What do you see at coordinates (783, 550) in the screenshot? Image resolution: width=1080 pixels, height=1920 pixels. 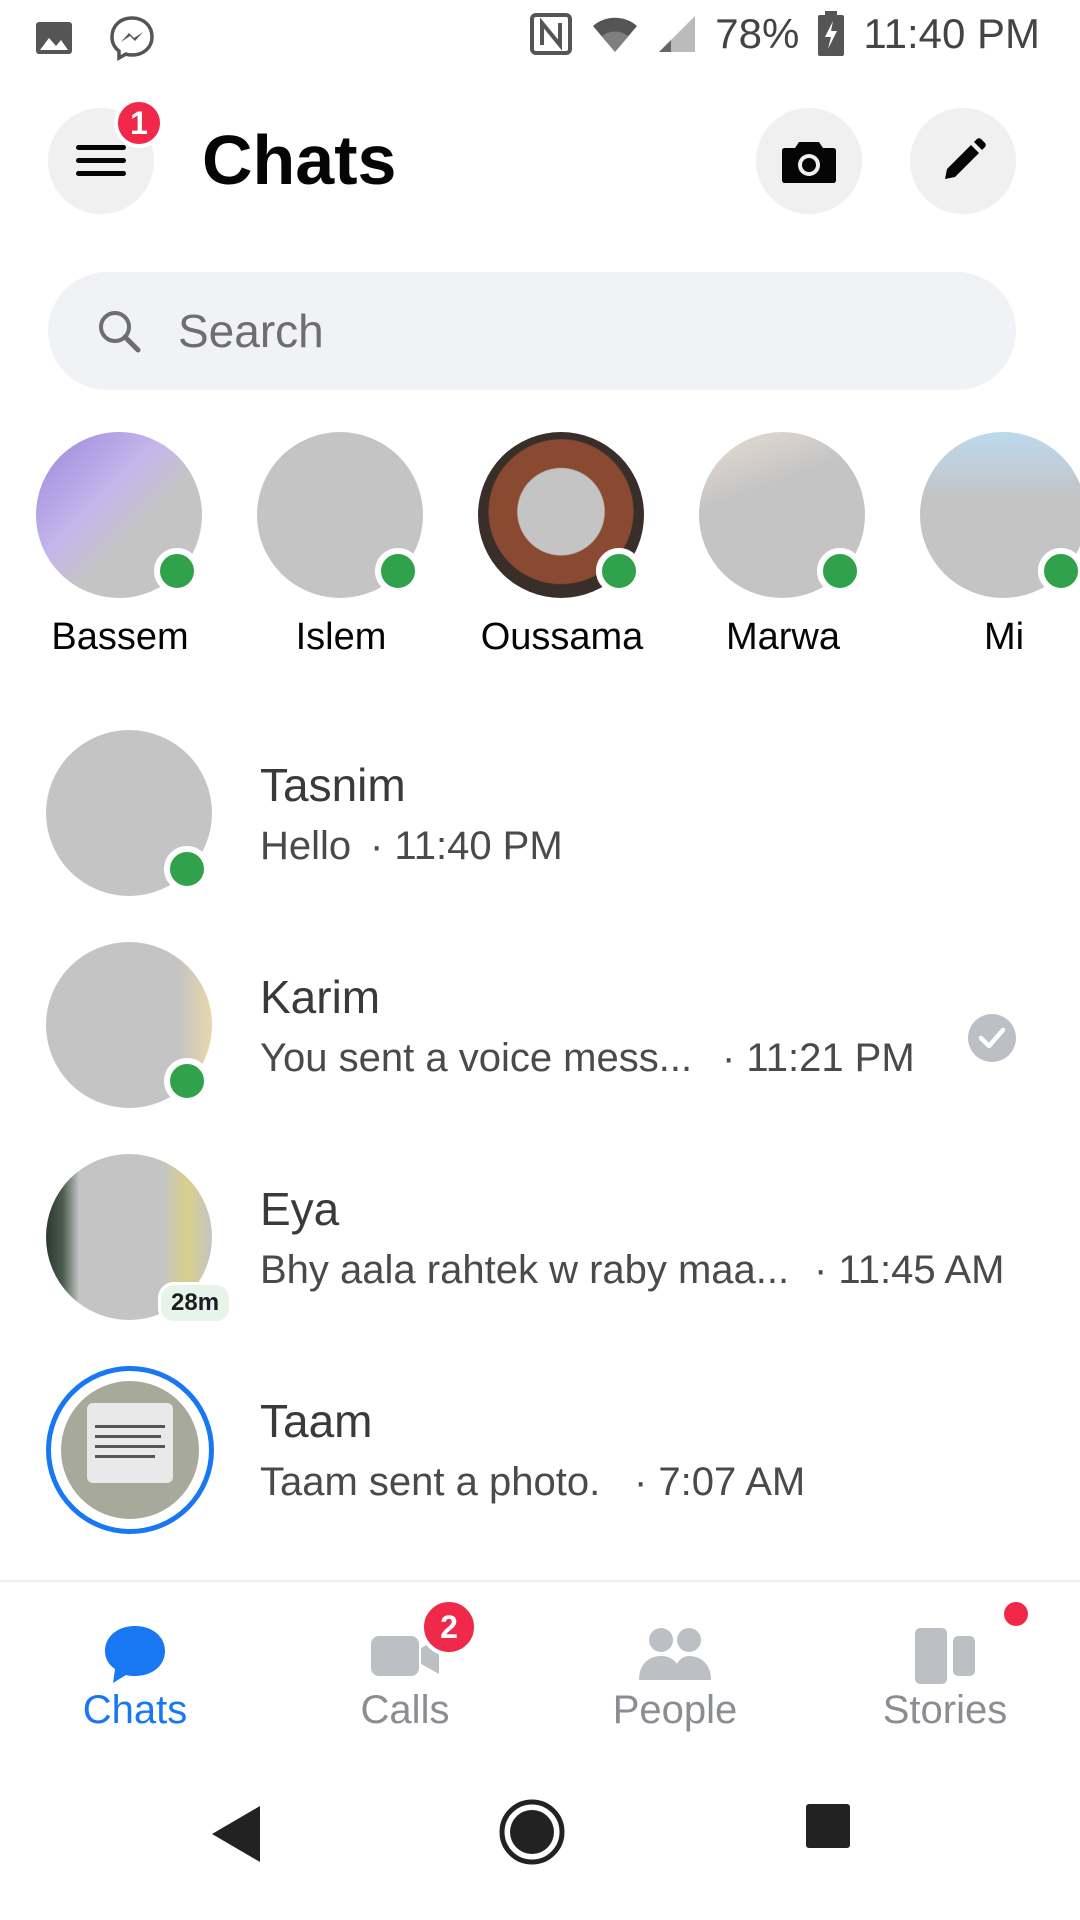 I see `active-contact: Marwa` at bounding box center [783, 550].